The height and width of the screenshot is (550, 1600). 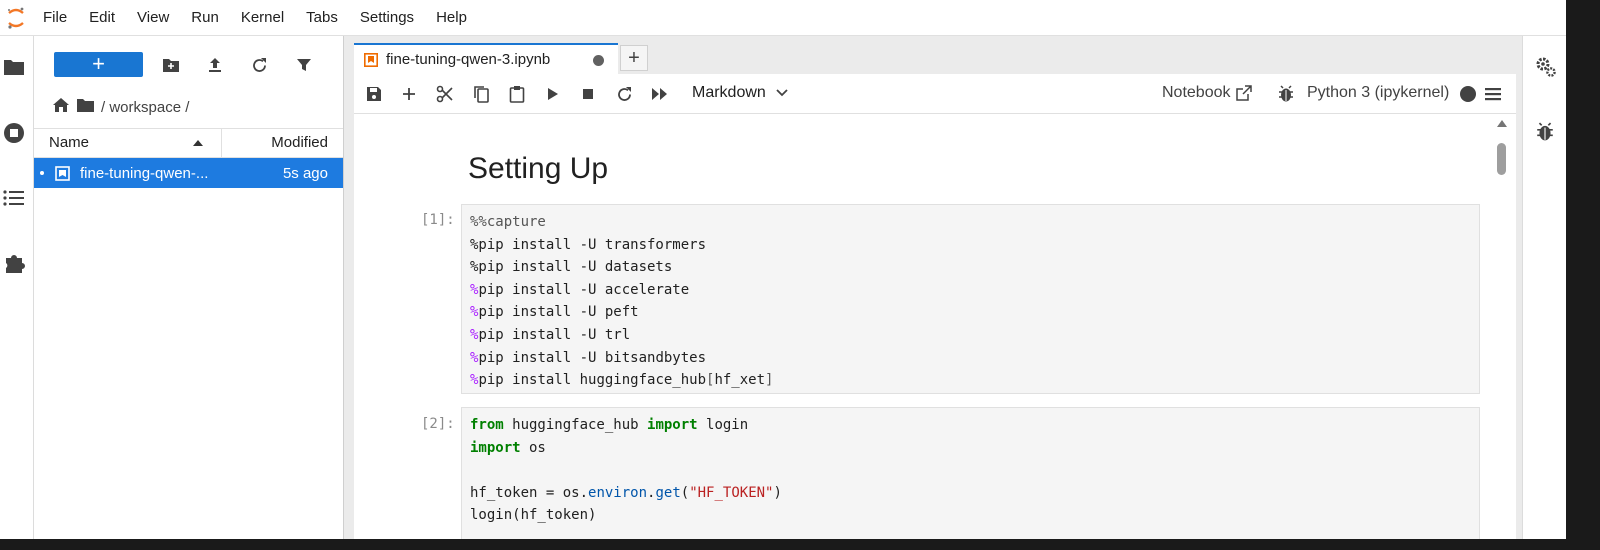 What do you see at coordinates (438, 424) in the screenshot?
I see `cell-prompt: [2]:` at bounding box center [438, 424].